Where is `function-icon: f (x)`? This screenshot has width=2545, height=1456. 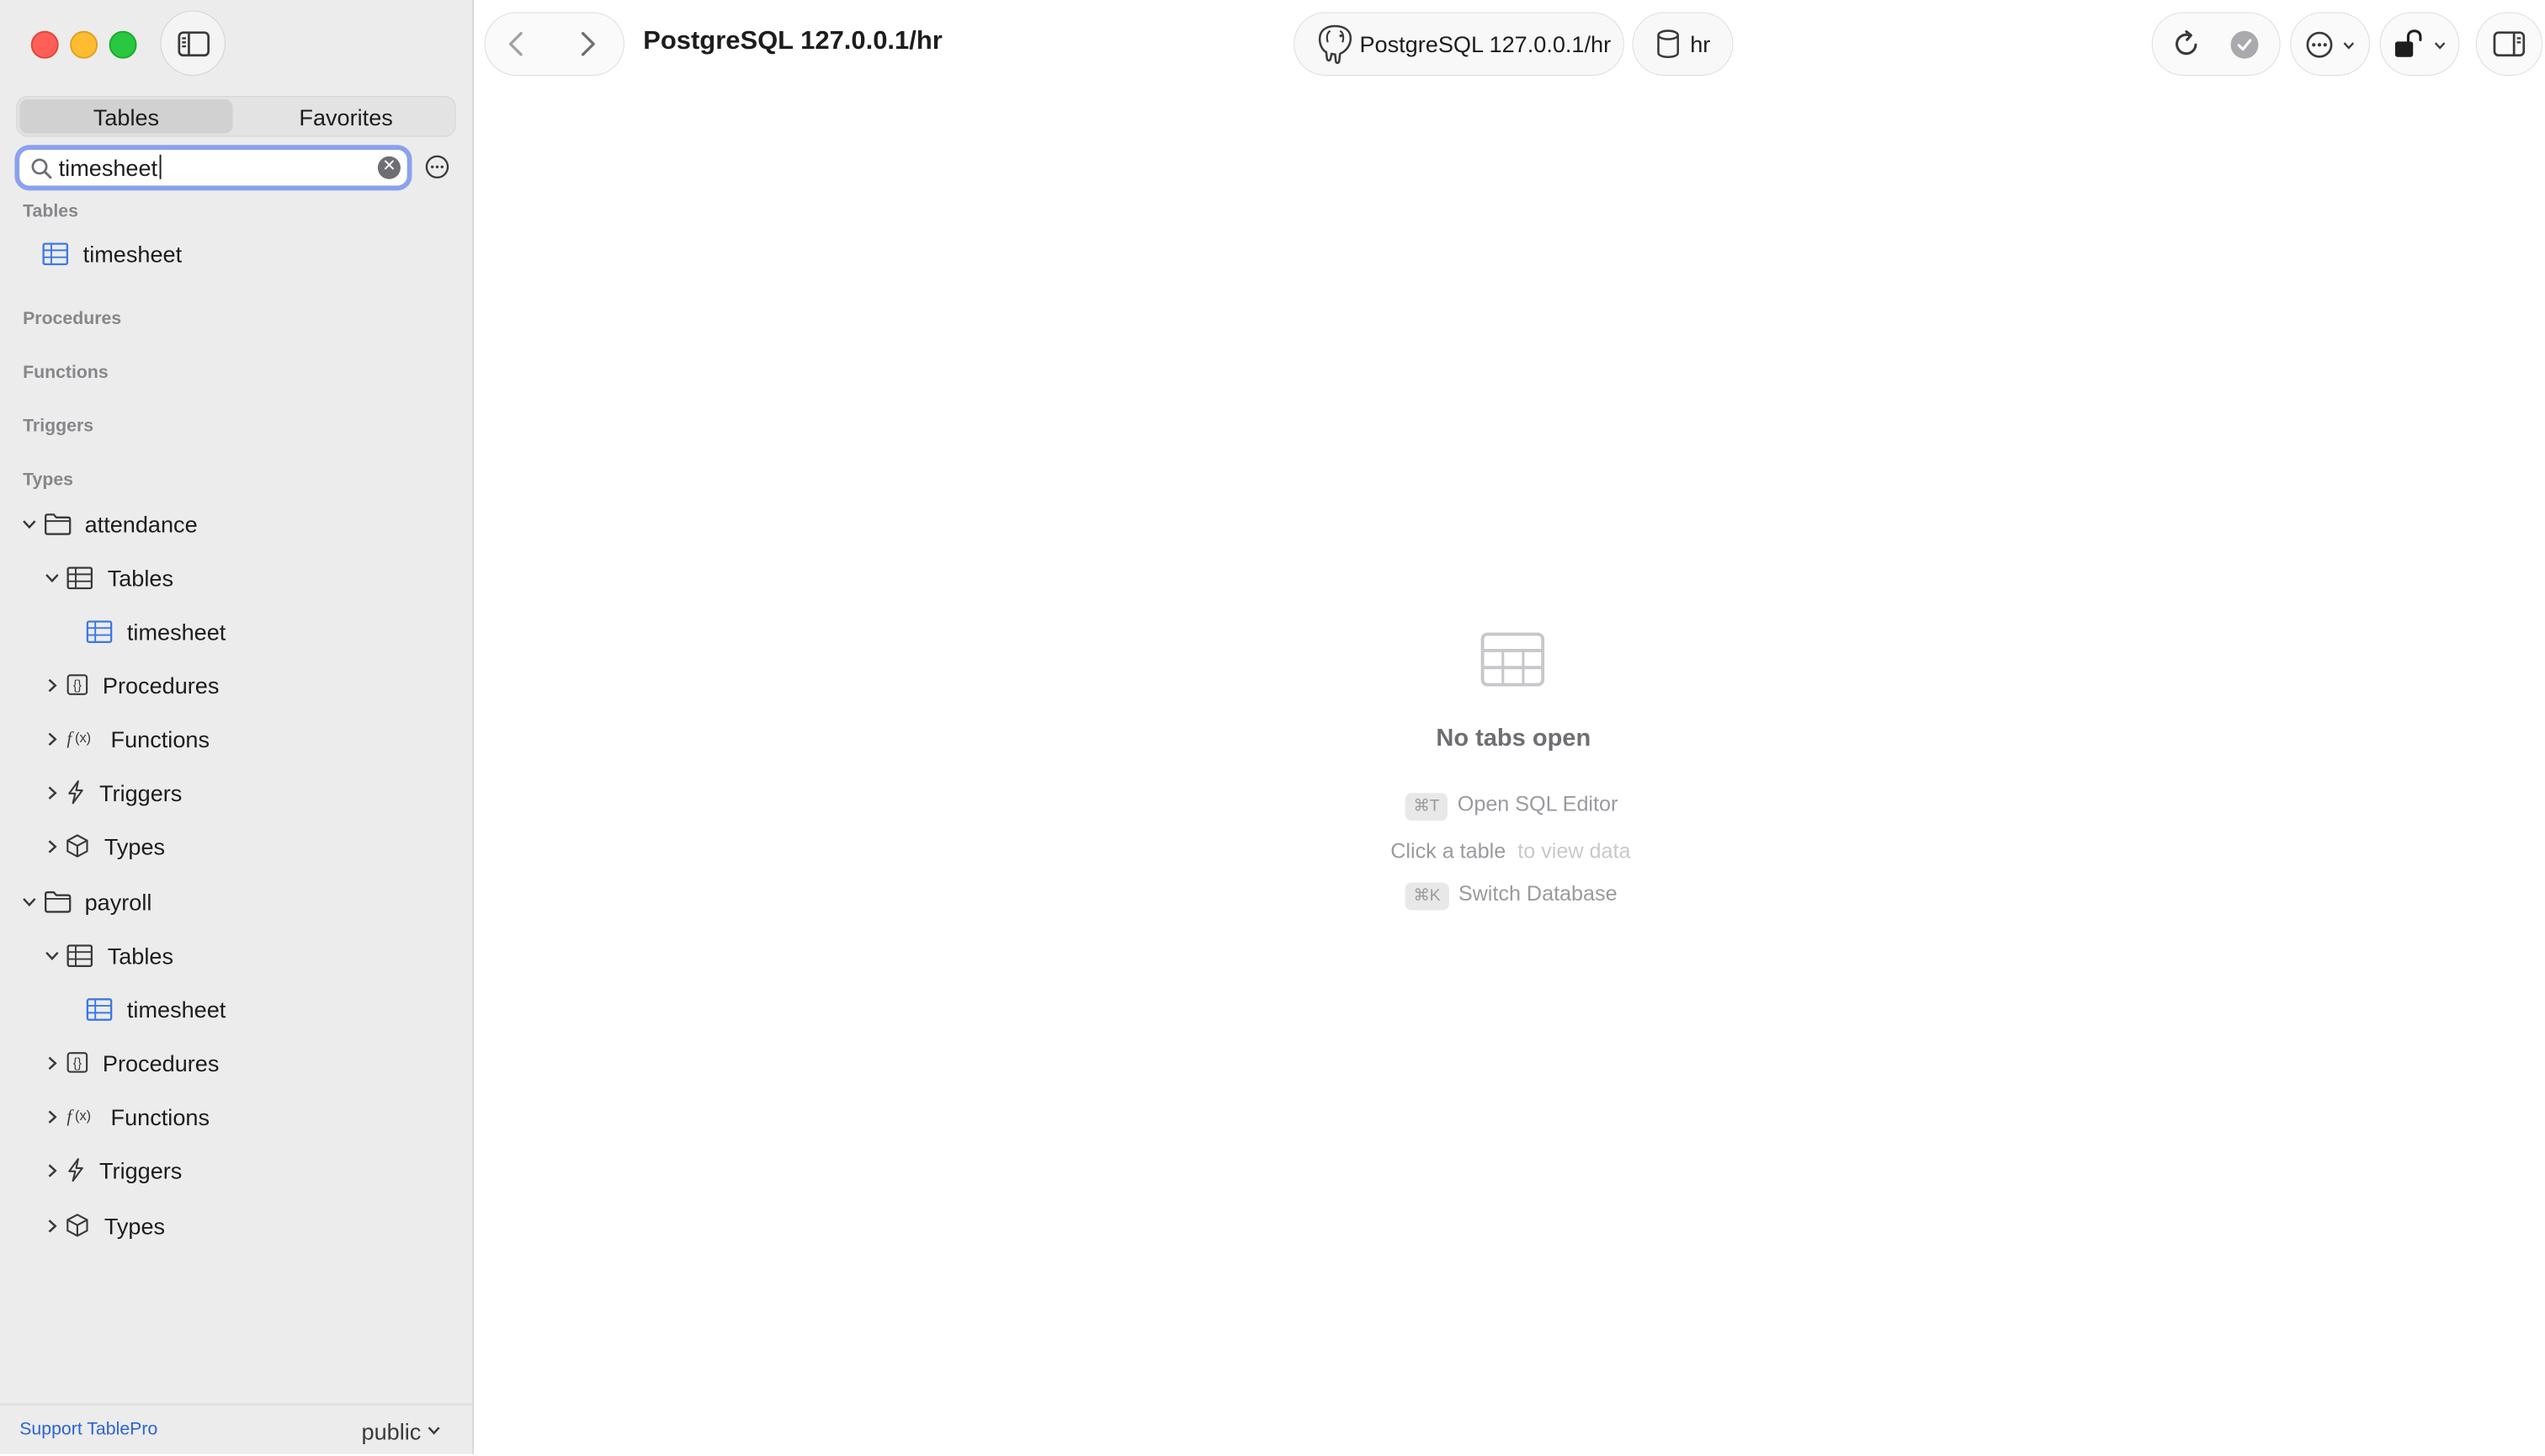 function-icon: f (x) is located at coordinates (79, 1116).